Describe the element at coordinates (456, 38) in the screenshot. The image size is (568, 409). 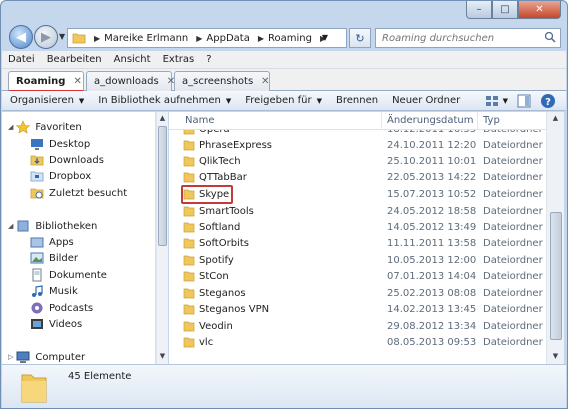
I see `search-input` at that location.